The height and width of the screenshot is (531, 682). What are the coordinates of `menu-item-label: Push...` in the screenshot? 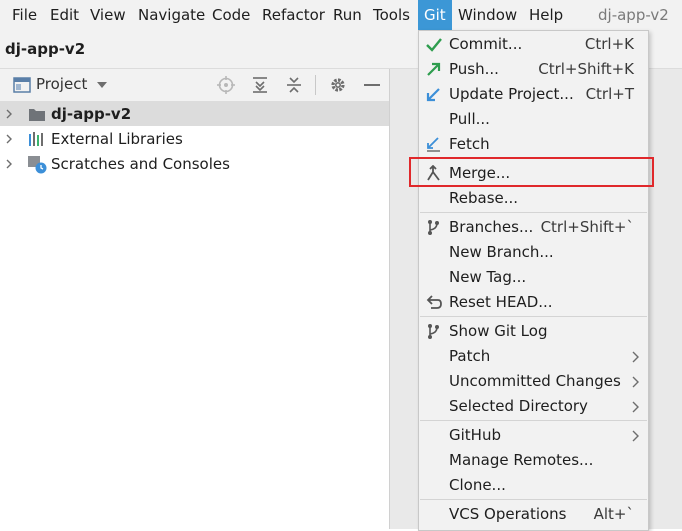 It's located at (474, 69).